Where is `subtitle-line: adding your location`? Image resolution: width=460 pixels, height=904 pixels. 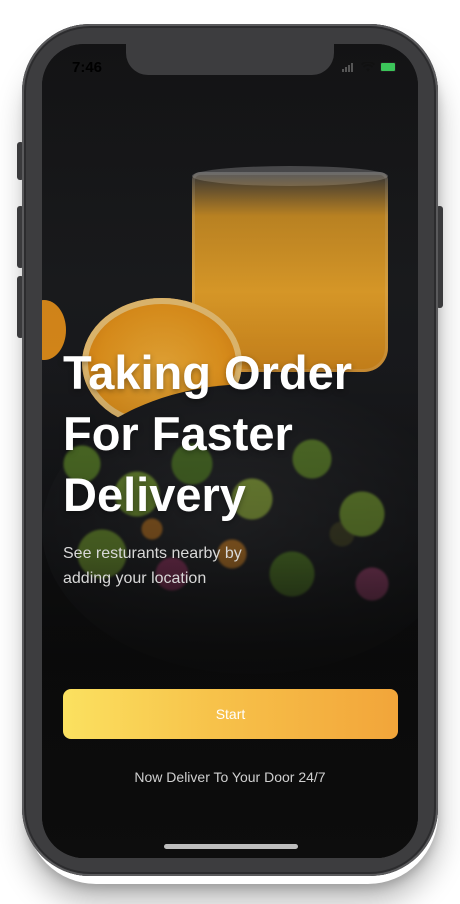 subtitle-line: adding your location is located at coordinates (135, 578).